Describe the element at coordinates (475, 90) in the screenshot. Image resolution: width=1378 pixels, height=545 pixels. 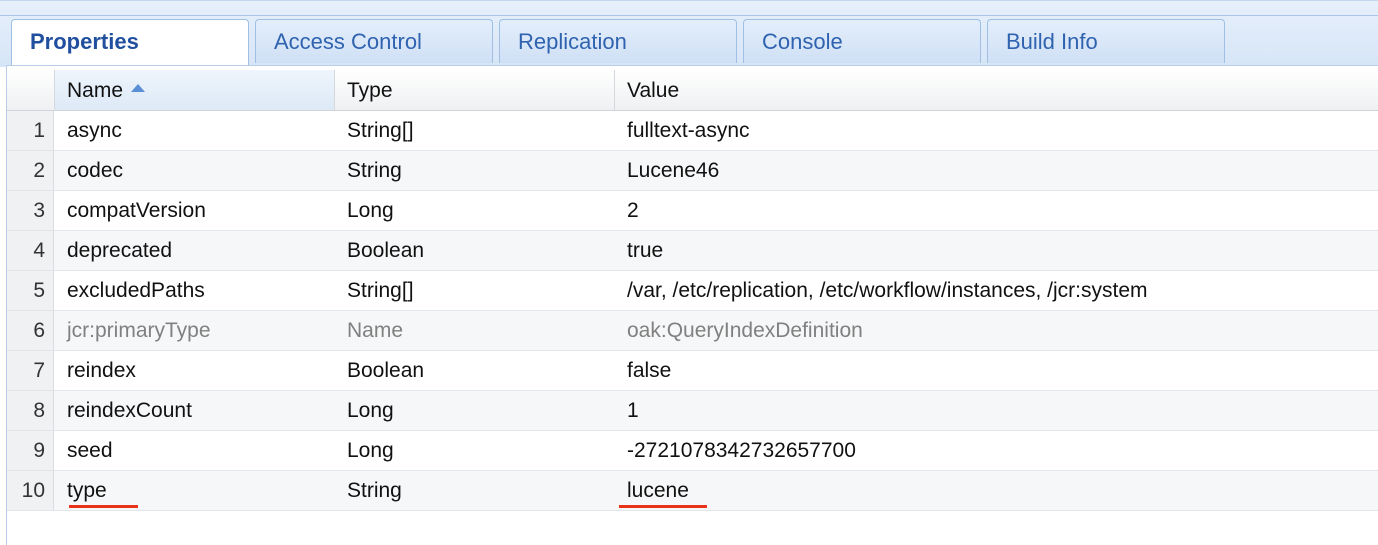
I see `column-header-type: Type` at that location.